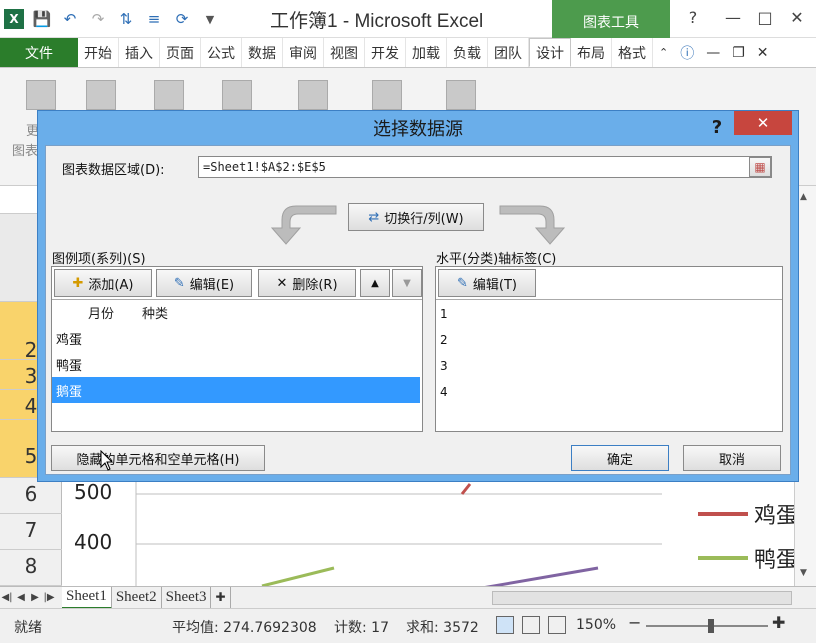 The height and width of the screenshot is (643, 816). I want to click on switch-row-column-icon, so click(169, 95).